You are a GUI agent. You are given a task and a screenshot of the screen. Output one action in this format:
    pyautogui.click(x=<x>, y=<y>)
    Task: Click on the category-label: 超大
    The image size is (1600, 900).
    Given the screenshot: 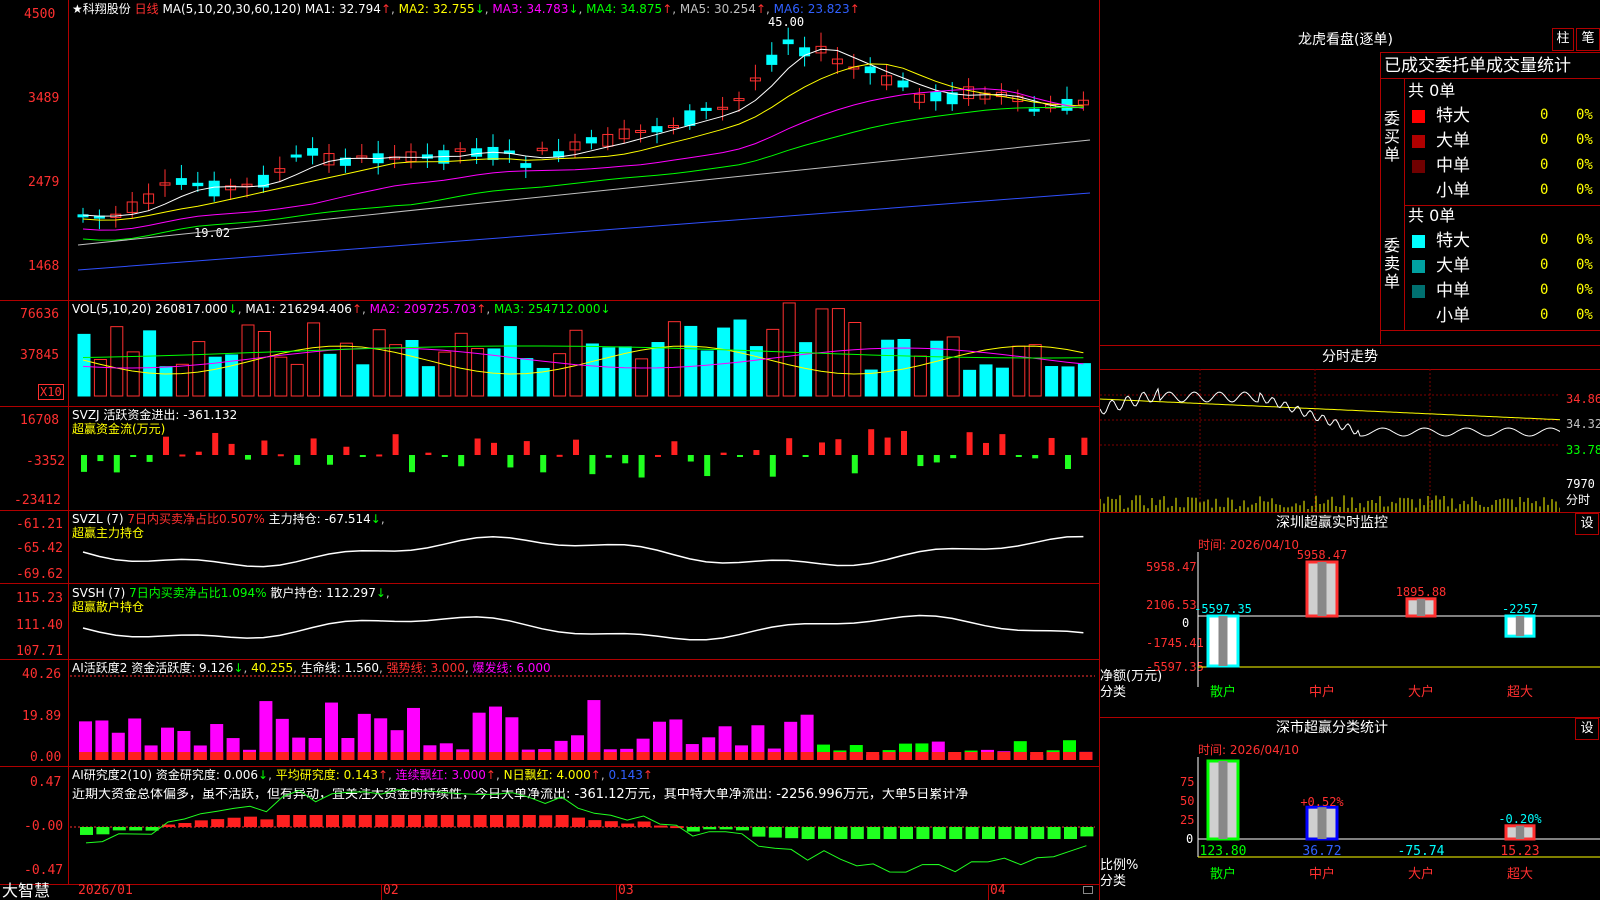 What is the action you would take?
    pyautogui.click(x=1520, y=692)
    